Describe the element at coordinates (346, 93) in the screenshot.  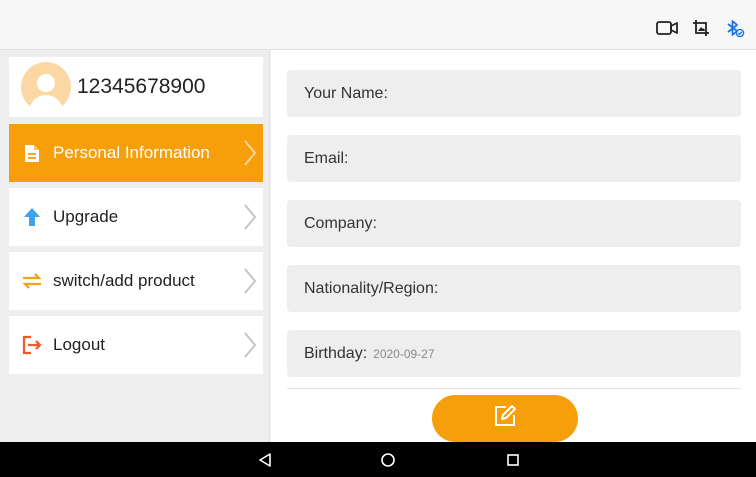
I see `field-label: Your Name:` at that location.